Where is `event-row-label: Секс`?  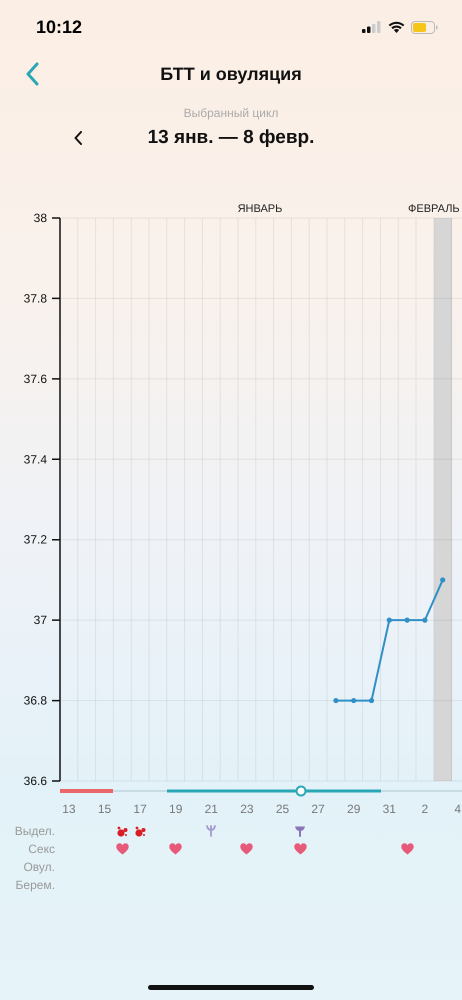 event-row-label: Секс is located at coordinates (41, 849).